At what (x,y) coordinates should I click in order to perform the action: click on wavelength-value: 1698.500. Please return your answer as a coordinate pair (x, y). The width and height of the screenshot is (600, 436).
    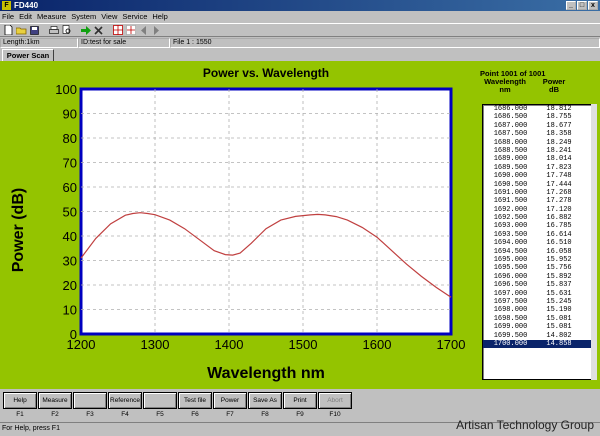
    Looking at the image, I should click on (510, 318).